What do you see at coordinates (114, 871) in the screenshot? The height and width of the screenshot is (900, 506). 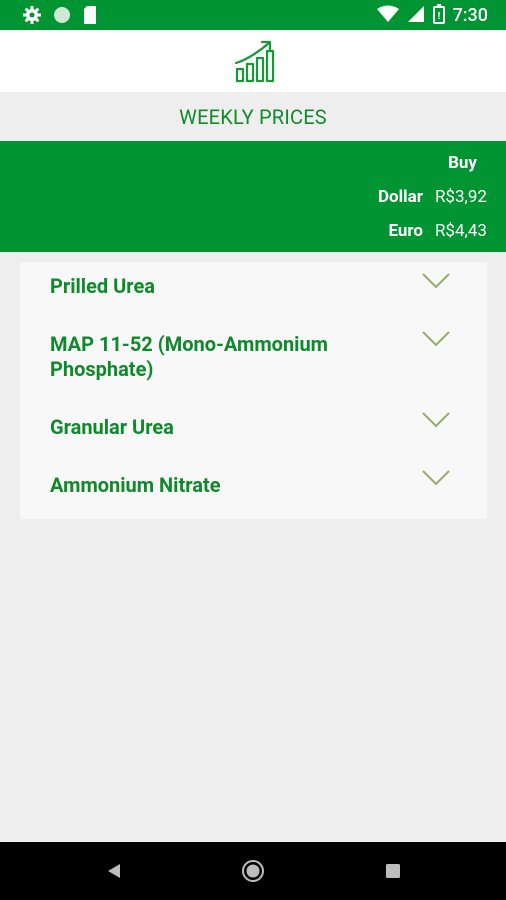 I see `back-icon` at bounding box center [114, 871].